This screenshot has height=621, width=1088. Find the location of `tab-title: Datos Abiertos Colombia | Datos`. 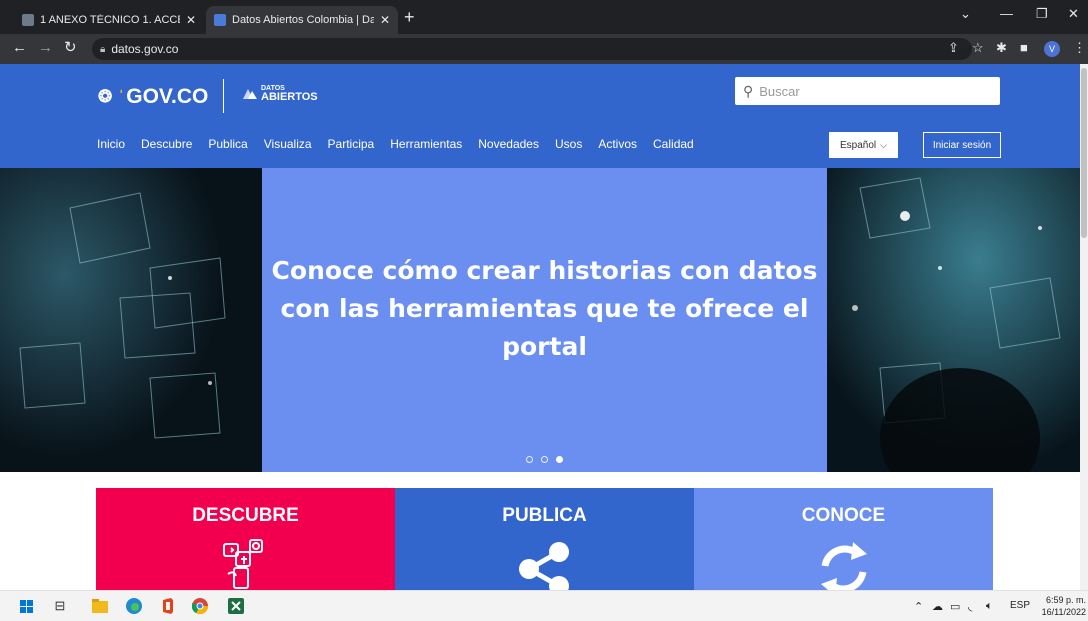

tab-title: Datos Abiertos Colombia | Datos is located at coordinates (303, 20).